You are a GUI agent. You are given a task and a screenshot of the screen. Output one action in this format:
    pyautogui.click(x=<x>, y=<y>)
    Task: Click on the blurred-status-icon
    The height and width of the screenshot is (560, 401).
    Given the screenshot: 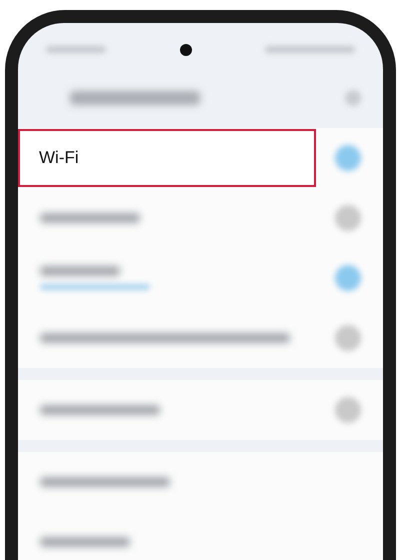 What is the action you would take?
    pyautogui.click(x=310, y=49)
    